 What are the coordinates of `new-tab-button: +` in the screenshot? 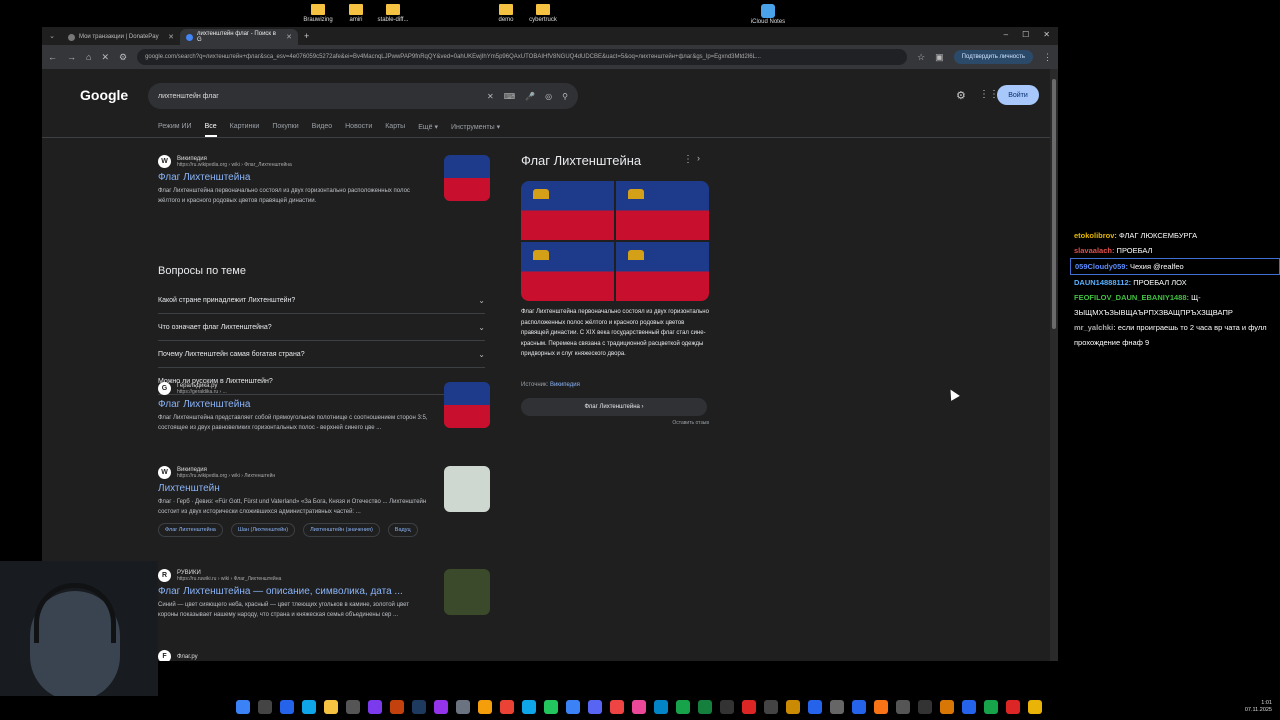 It's located at (306, 36).